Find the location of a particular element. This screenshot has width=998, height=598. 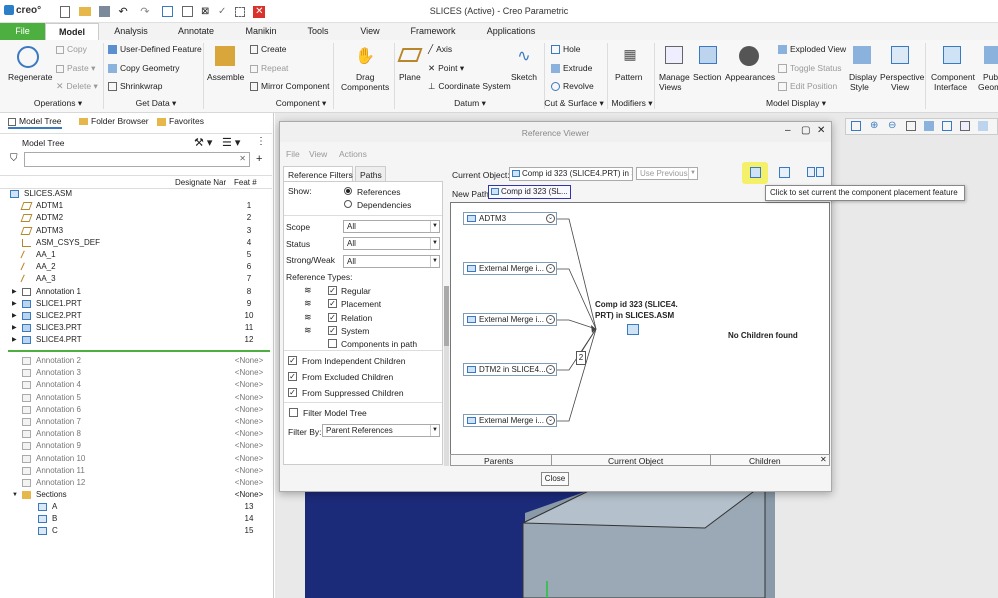

component-interface-button: Component Interface is located at coordinates (952, 69).